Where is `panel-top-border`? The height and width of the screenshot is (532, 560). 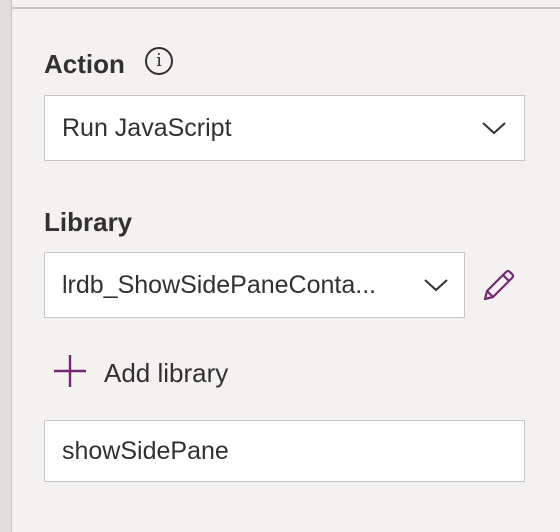 panel-top-border is located at coordinates (286, 4).